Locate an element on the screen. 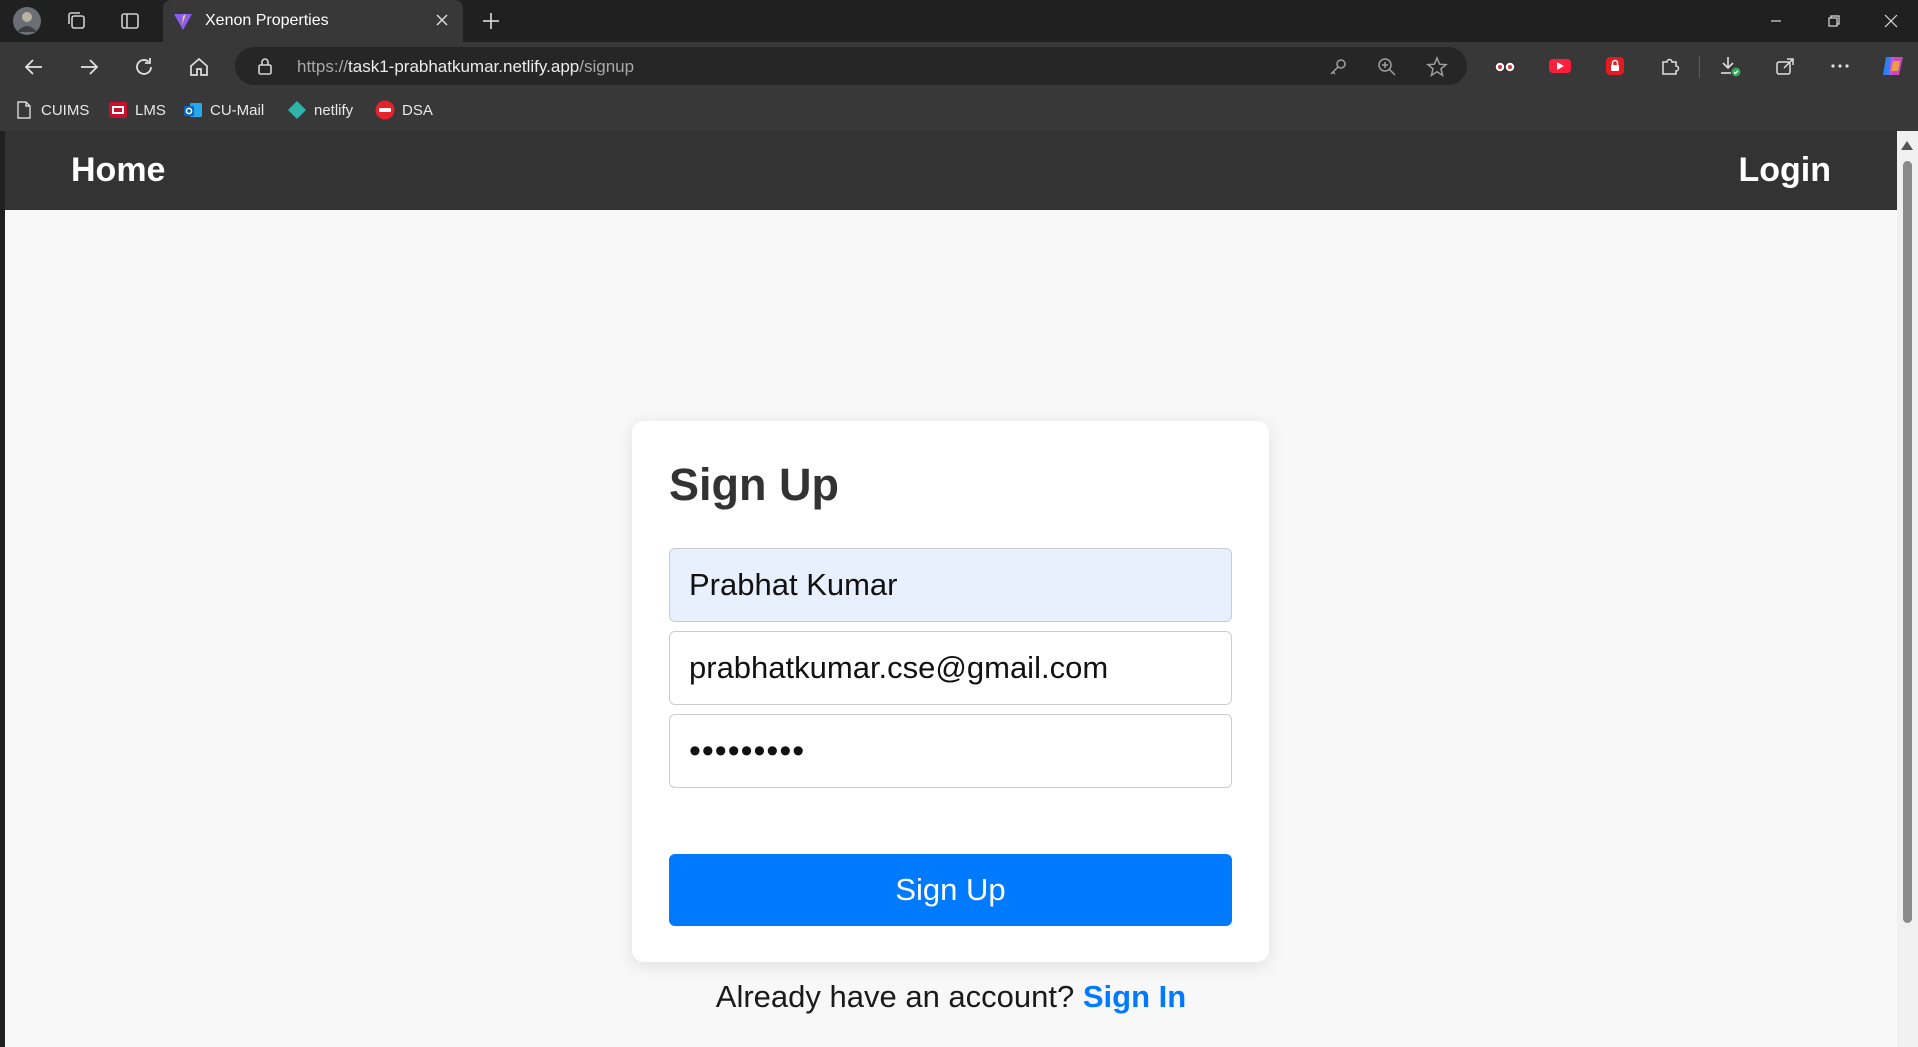  bookmark-cu-mail: CU-Mail is located at coordinates (223, 110).